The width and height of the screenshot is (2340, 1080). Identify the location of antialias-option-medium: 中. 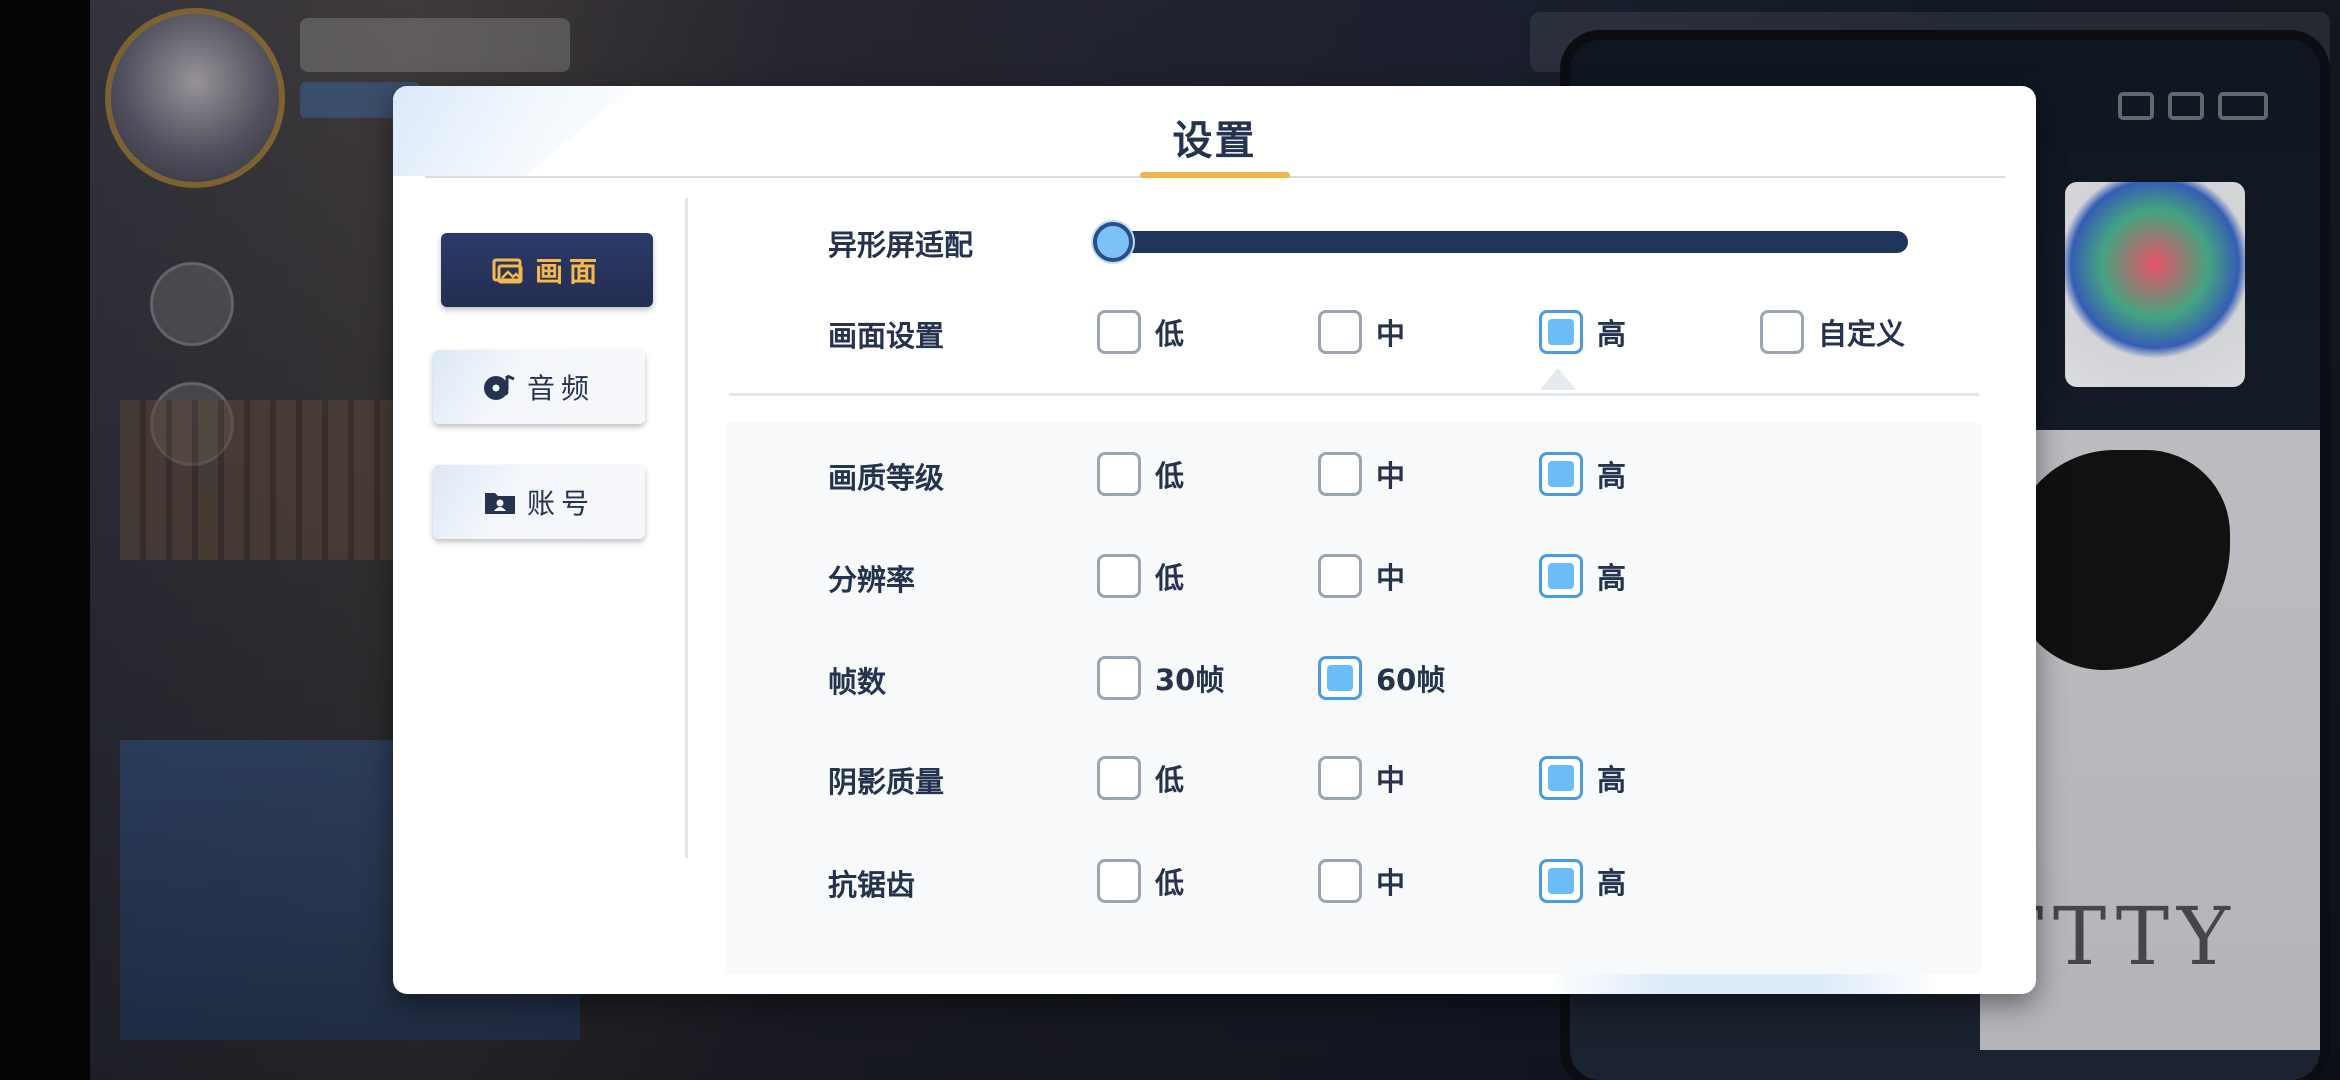
(1361, 881).